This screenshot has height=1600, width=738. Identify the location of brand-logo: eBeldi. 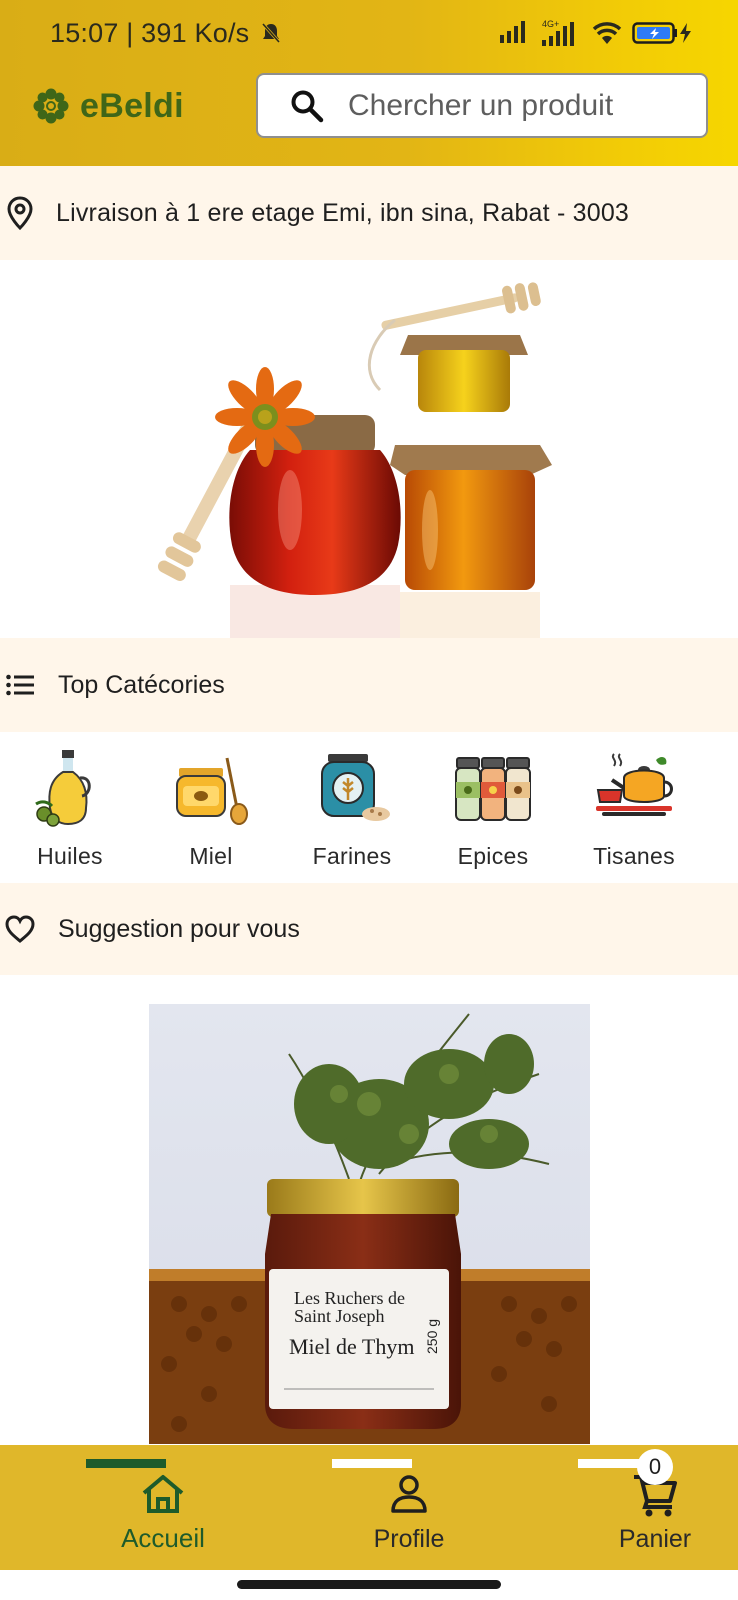
(108, 106).